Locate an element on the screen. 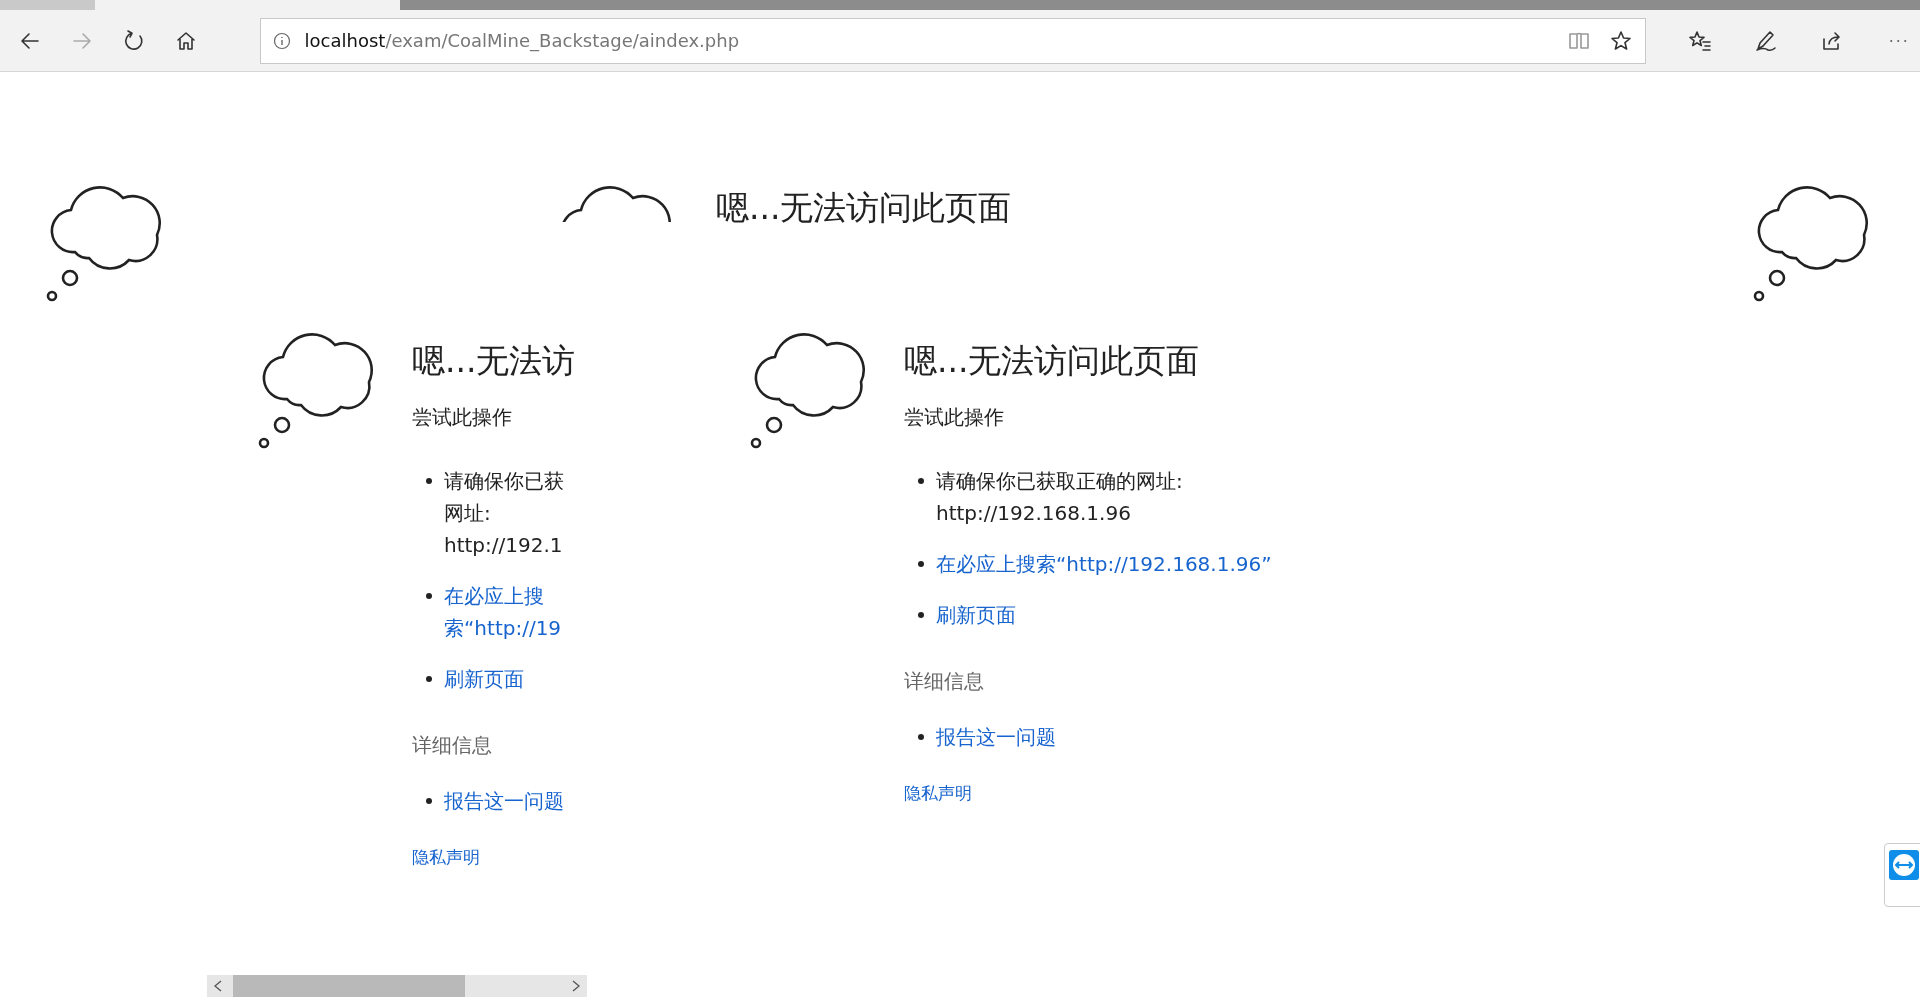 This screenshot has width=1920, height=997. info-icon is located at coordinates (281, 40).